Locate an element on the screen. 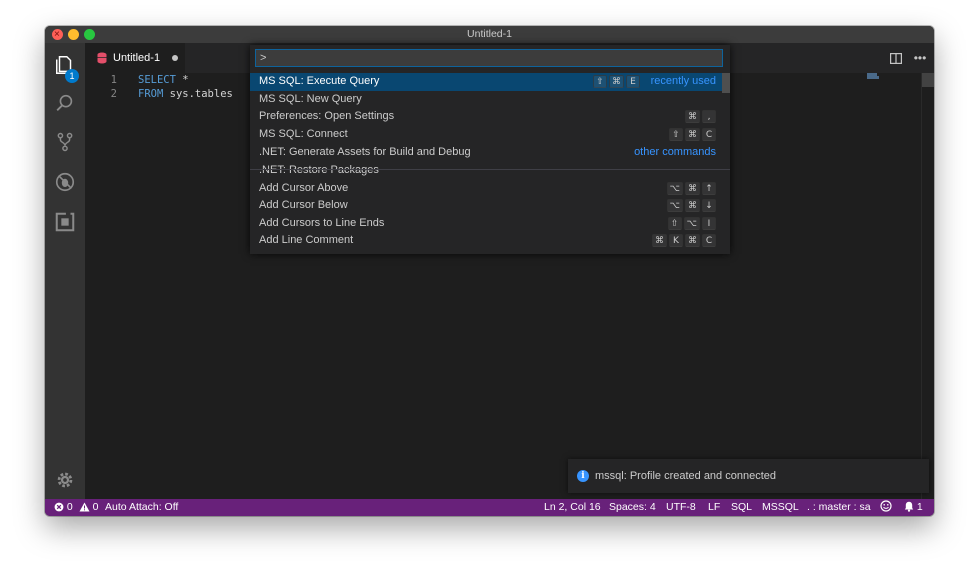  source-control-button is located at coordinates (65, 142).